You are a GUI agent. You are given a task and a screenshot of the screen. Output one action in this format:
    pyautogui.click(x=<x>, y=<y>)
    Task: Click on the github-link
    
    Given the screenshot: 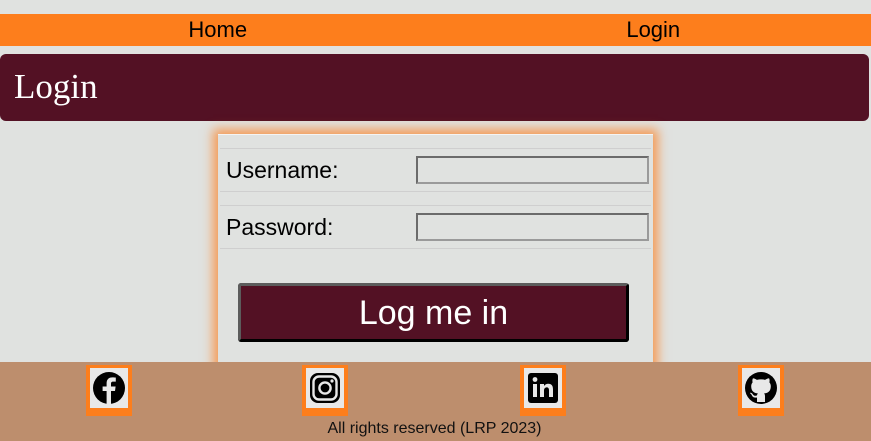 What is the action you would take?
    pyautogui.click(x=761, y=390)
    